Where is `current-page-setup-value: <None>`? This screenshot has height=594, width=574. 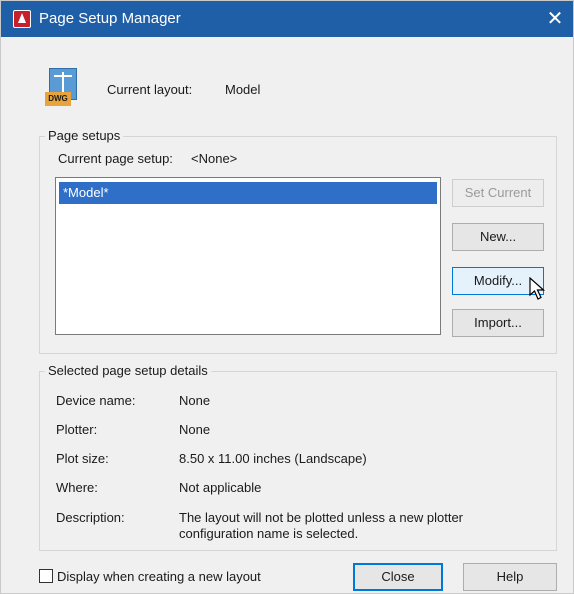
current-page-setup-value: <None> is located at coordinates (214, 158).